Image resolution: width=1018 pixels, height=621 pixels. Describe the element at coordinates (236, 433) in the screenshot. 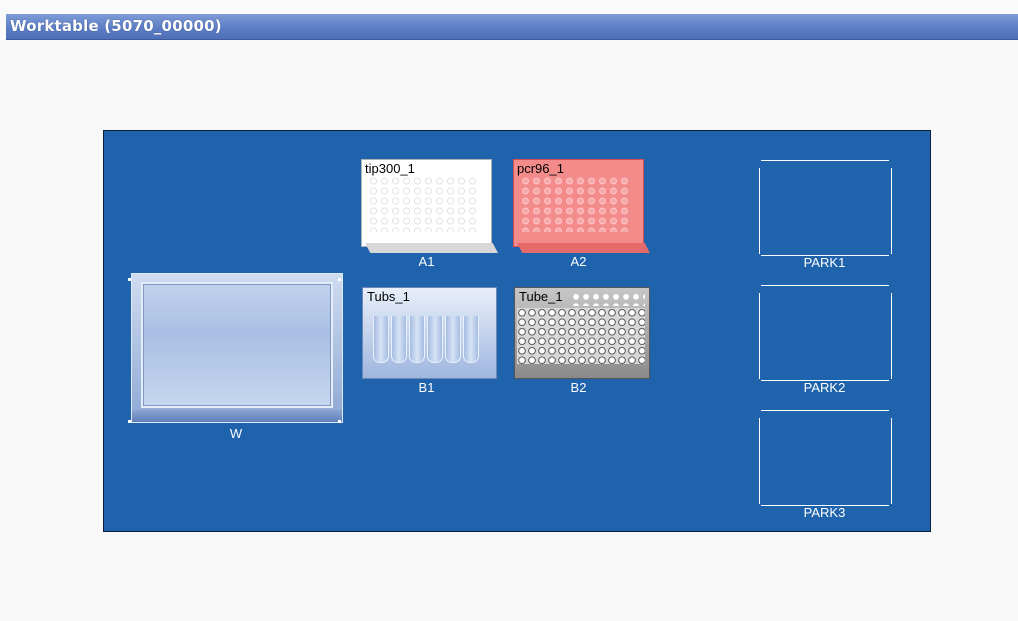

I see `position-label-w: W` at that location.